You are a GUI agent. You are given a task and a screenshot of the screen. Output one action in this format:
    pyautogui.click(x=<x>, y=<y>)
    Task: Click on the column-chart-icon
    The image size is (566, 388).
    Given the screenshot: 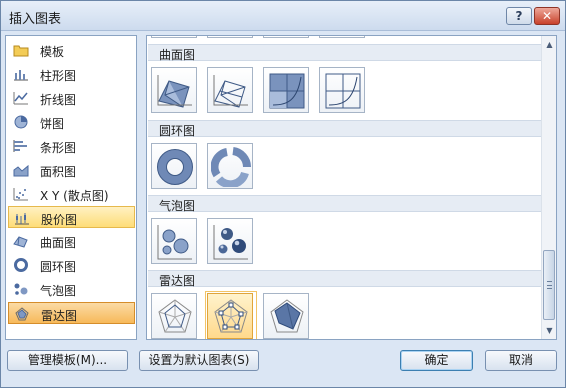 What is the action you would take?
    pyautogui.click(x=21, y=75)
    